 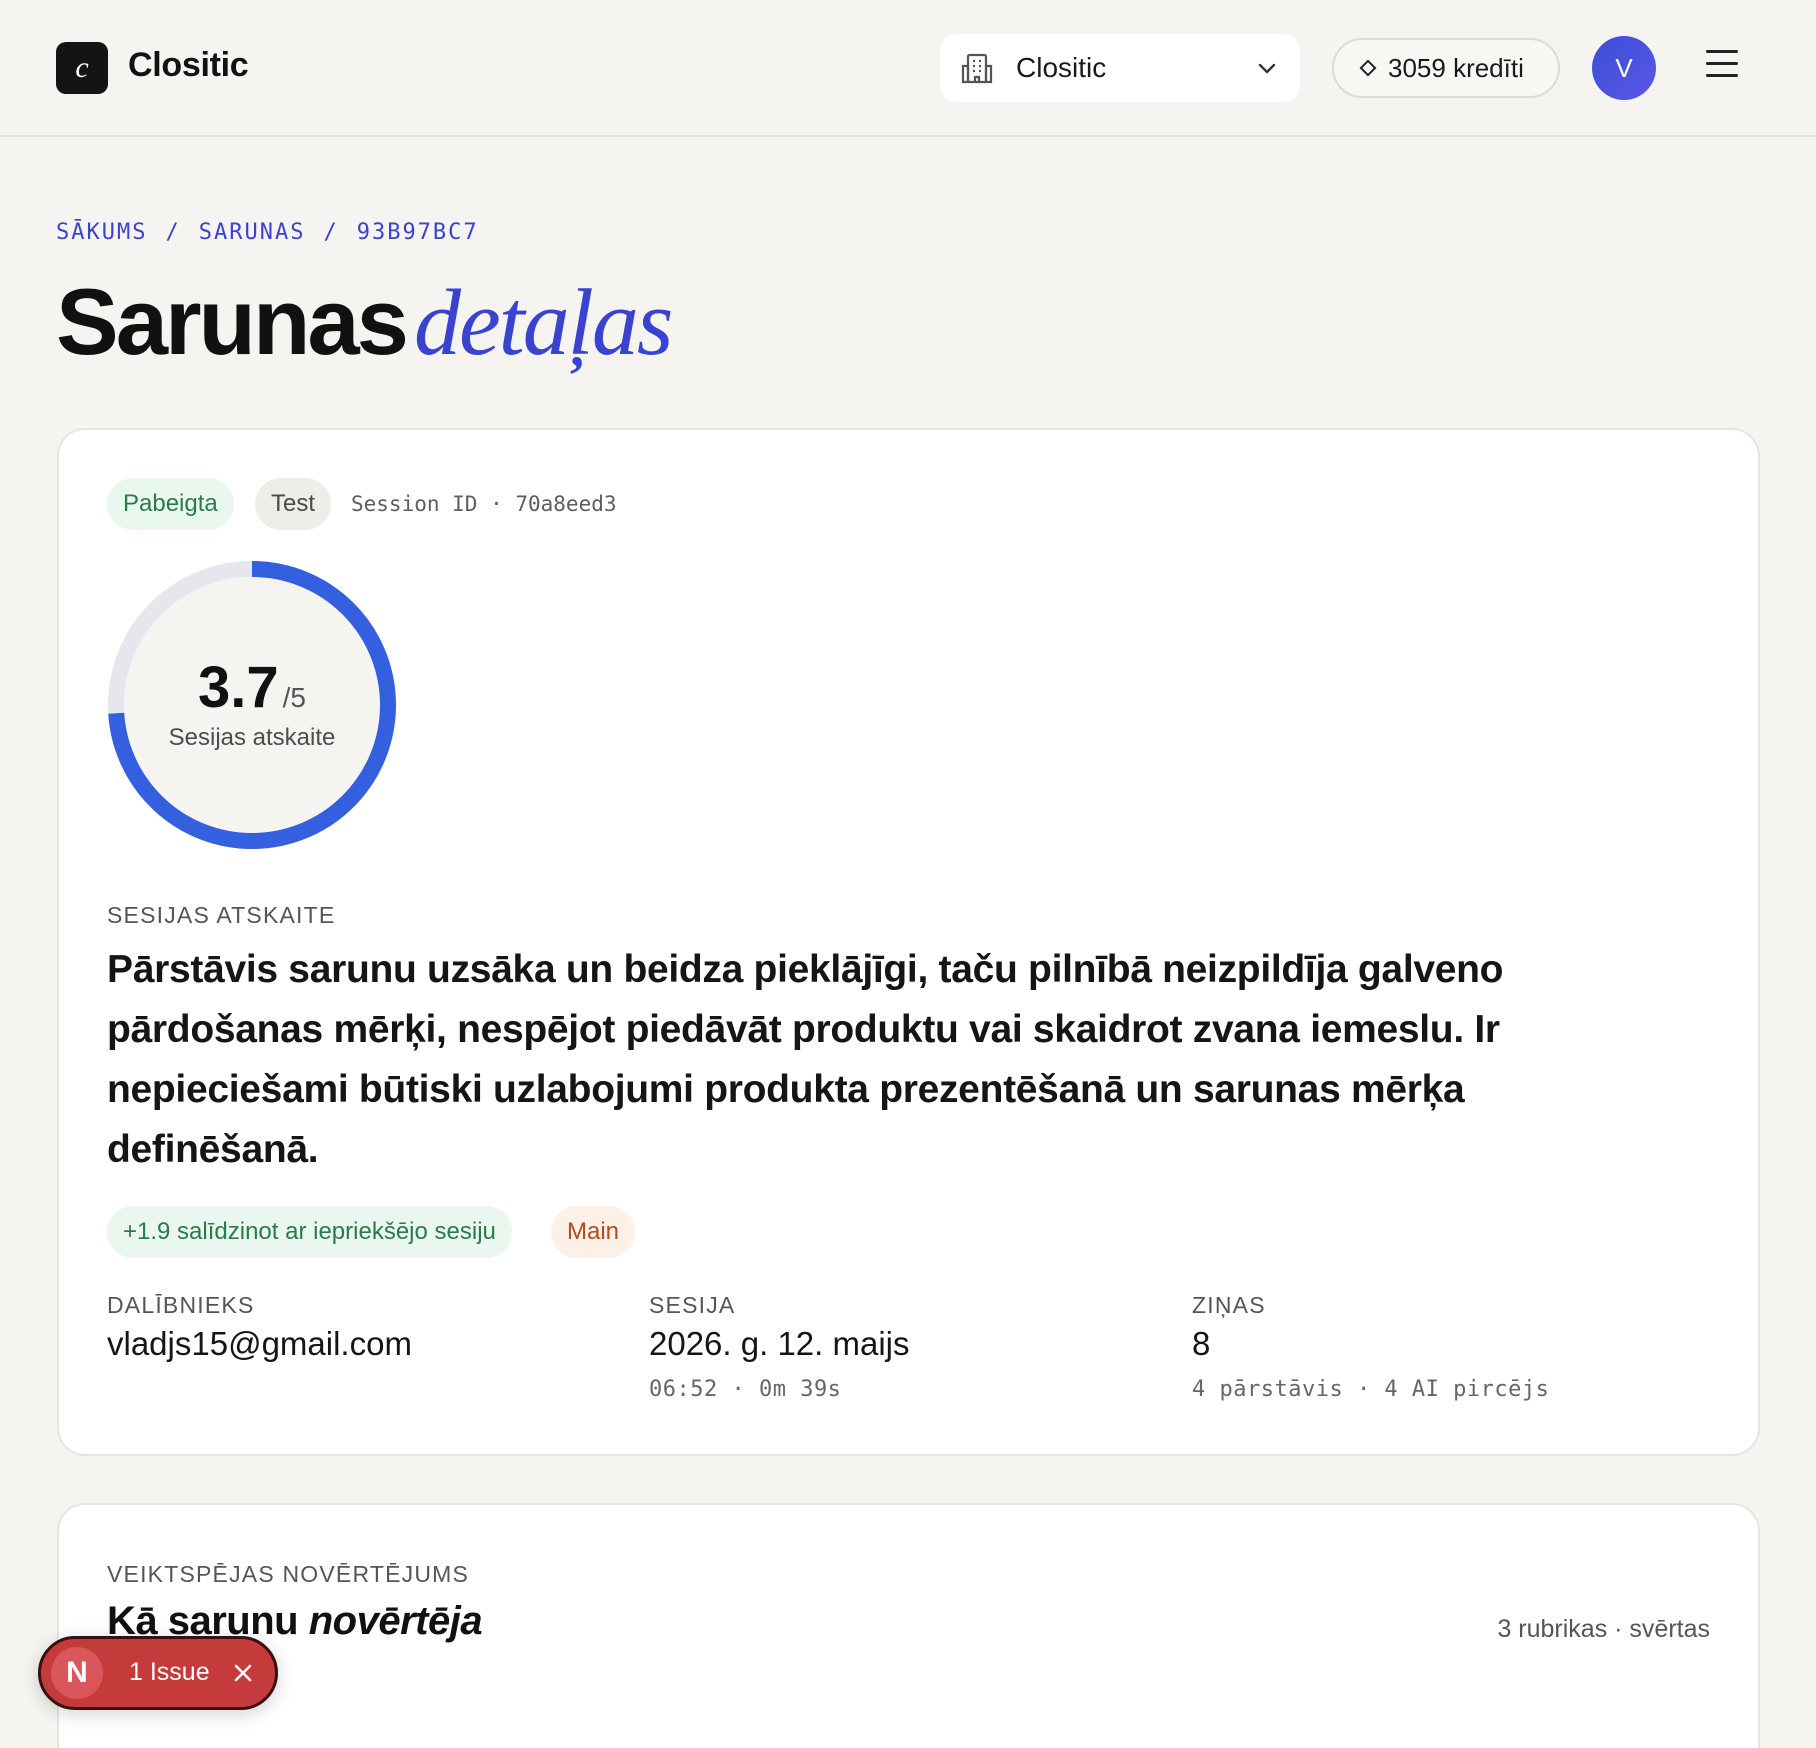 I want to click on issue-toast: N 1 Issue, so click(x=158, y=1673).